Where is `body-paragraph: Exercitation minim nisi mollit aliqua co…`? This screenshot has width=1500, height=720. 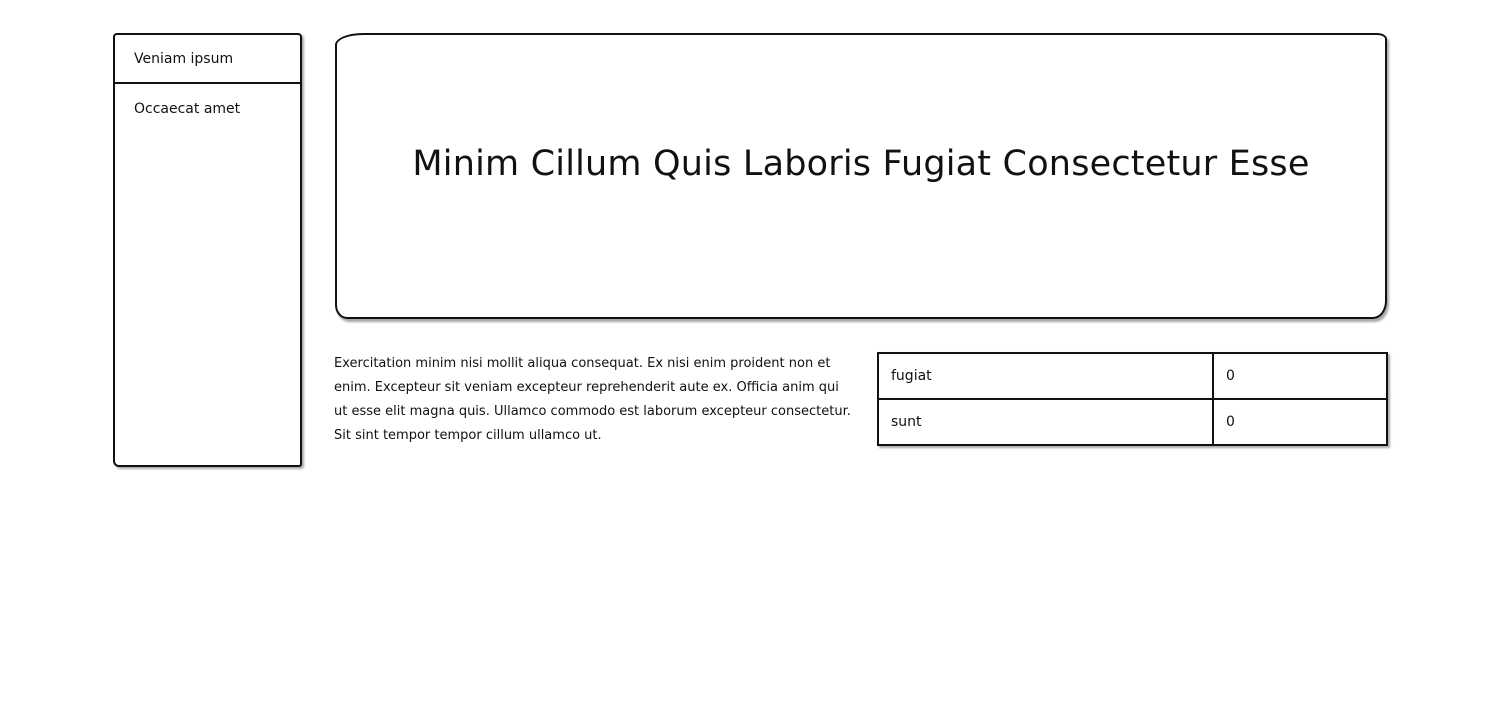
body-paragraph: Exercitation minim nisi mollit aliqua co… is located at coordinates (592, 399).